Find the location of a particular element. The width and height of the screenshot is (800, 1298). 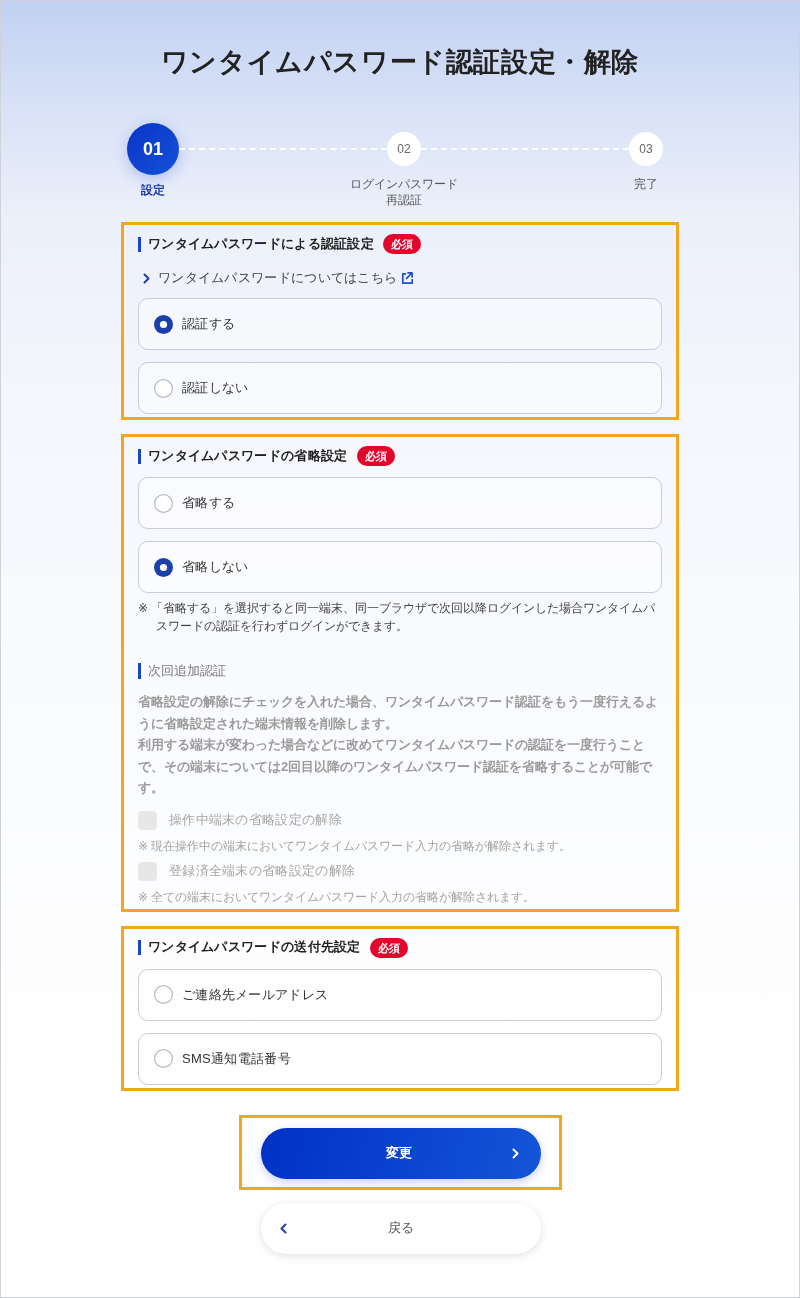

radio-option: 省略する is located at coordinates (400, 503).